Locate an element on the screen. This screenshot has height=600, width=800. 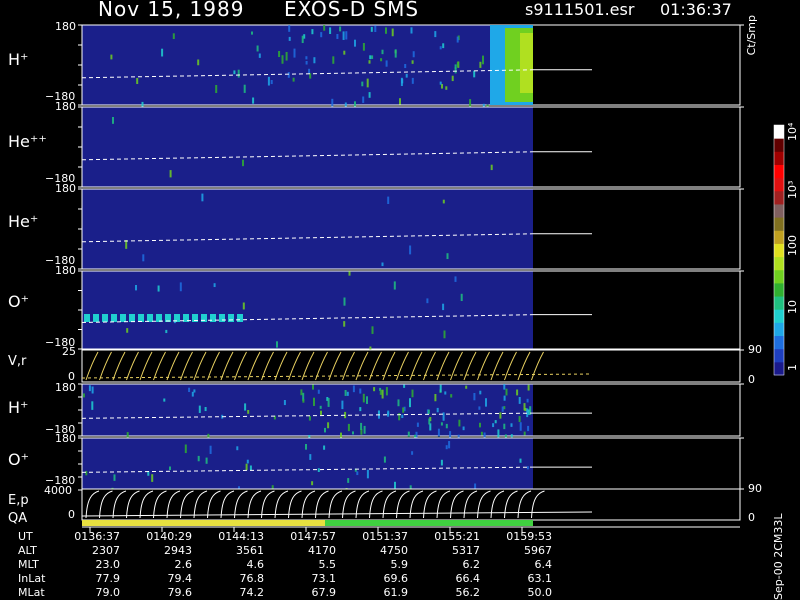
footer-cell: 5.9 is located at coordinates (399, 564).